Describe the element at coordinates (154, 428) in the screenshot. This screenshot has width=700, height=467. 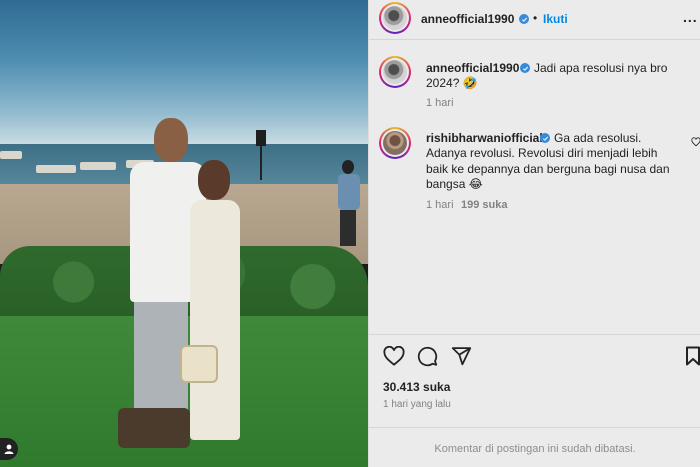
I see `man-shoes` at that location.